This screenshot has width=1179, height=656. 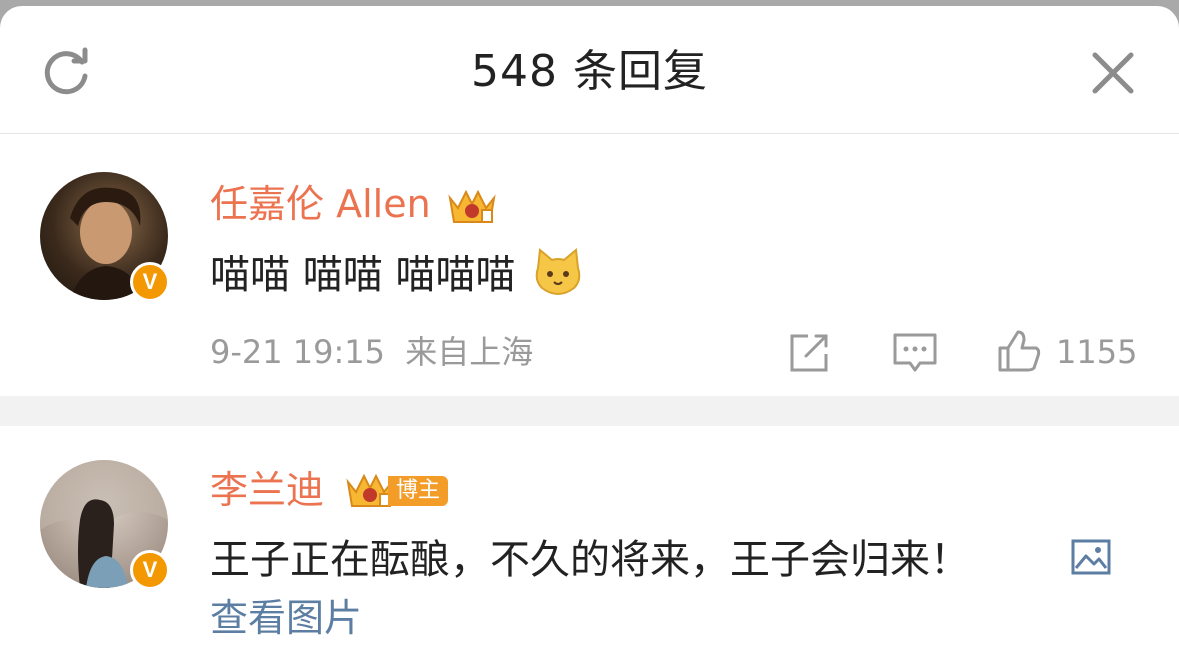 I want to click on comment-location: 来自上海, so click(x=469, y=352).